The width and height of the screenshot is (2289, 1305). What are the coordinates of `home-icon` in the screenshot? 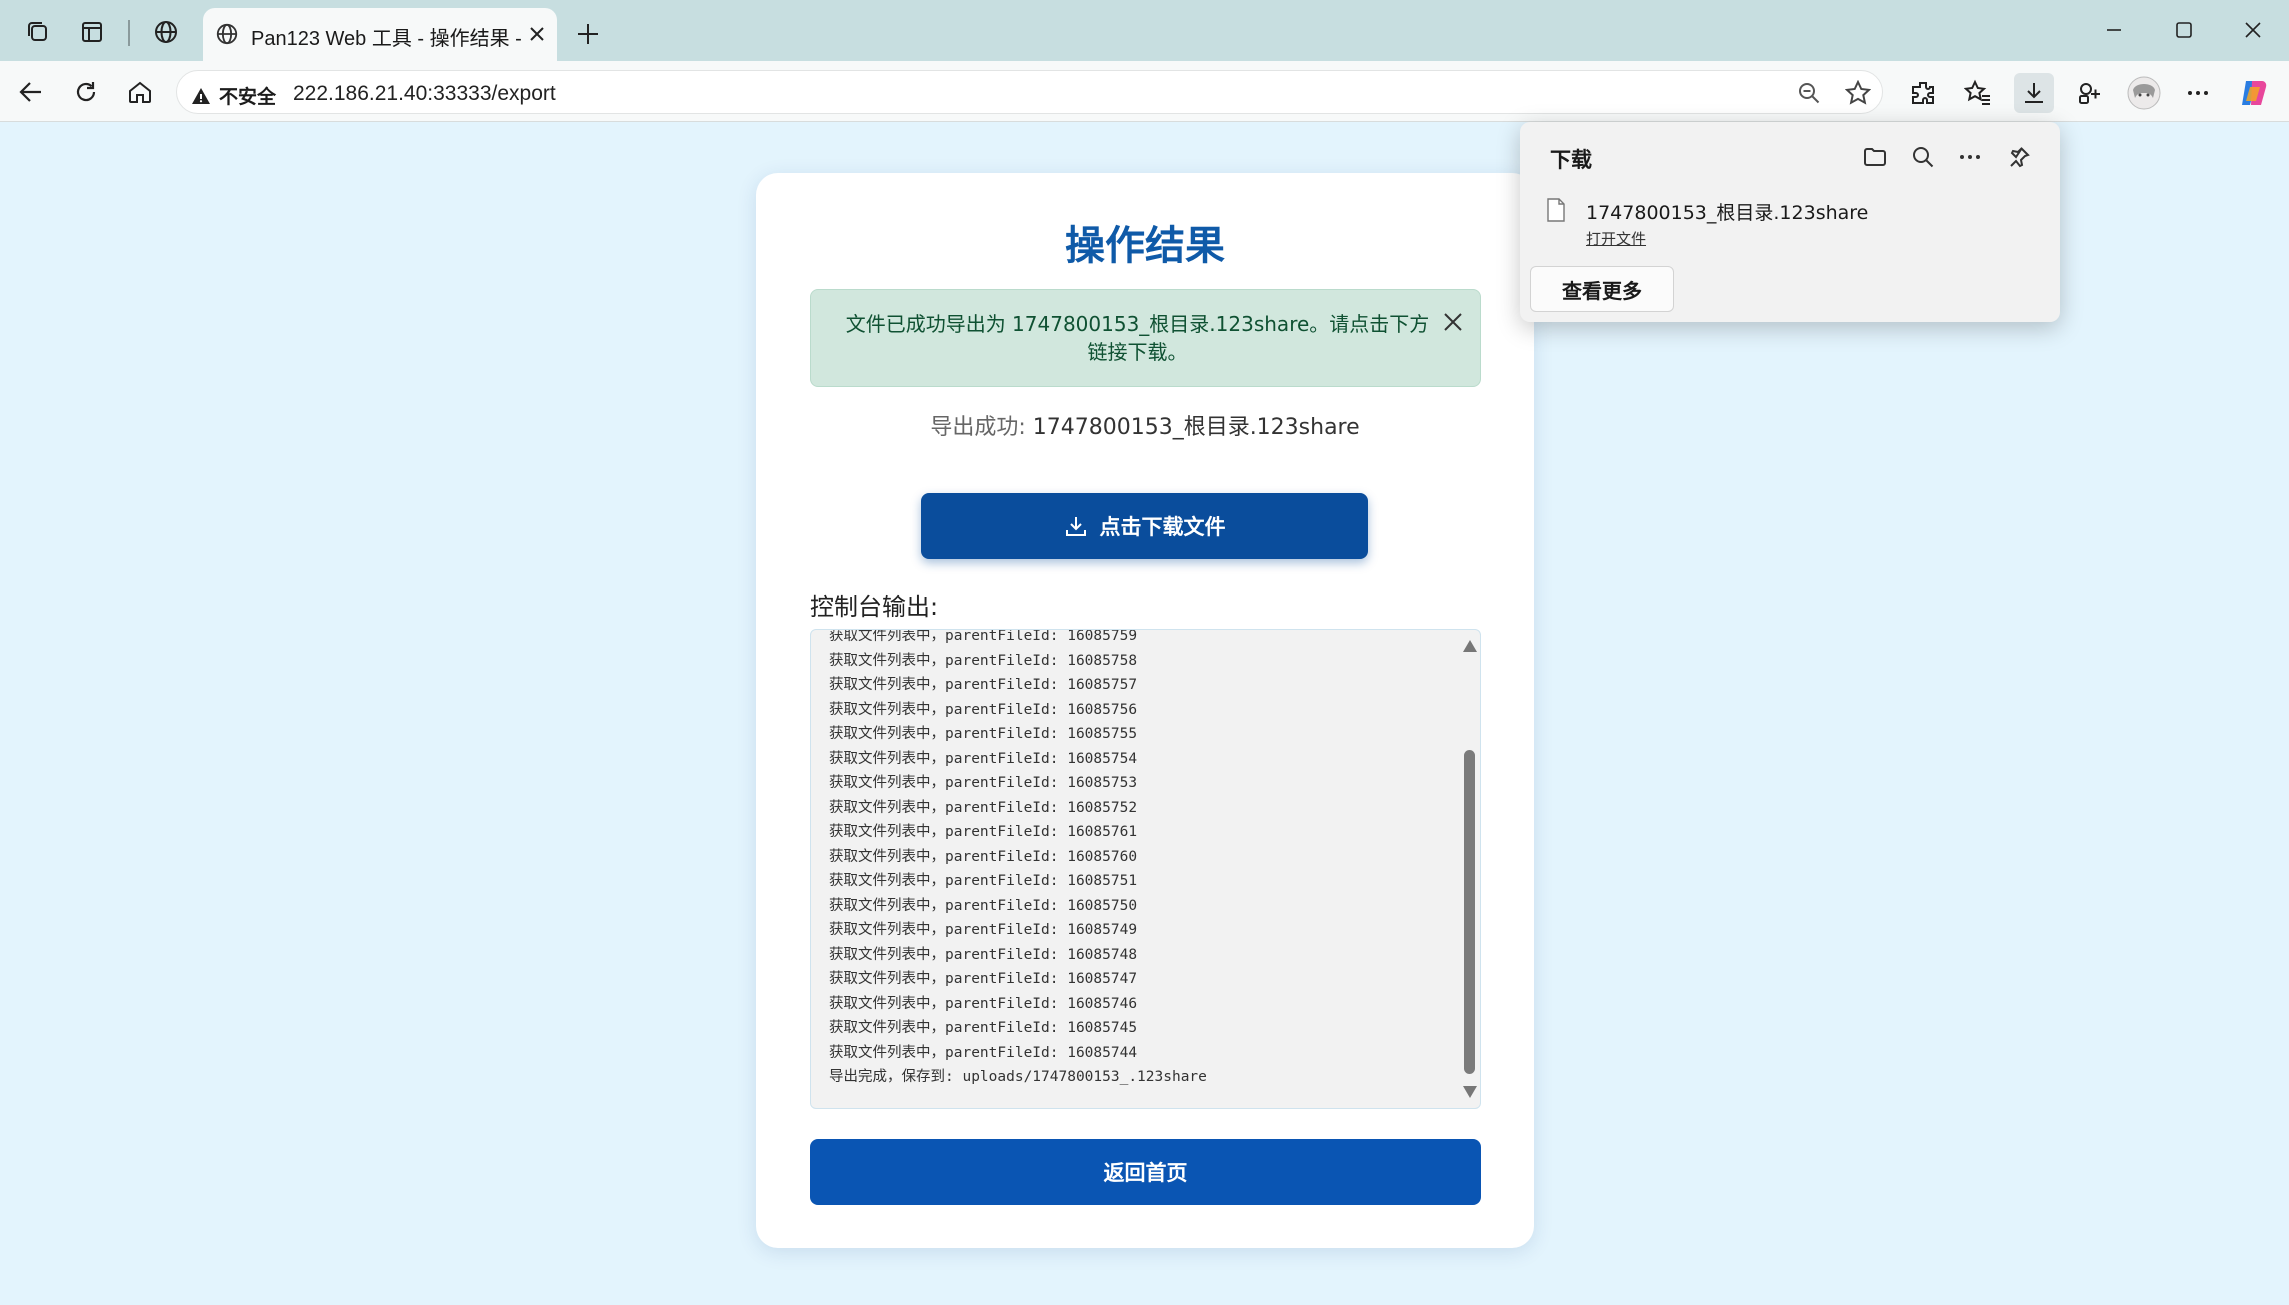 It's located at (140, 92).